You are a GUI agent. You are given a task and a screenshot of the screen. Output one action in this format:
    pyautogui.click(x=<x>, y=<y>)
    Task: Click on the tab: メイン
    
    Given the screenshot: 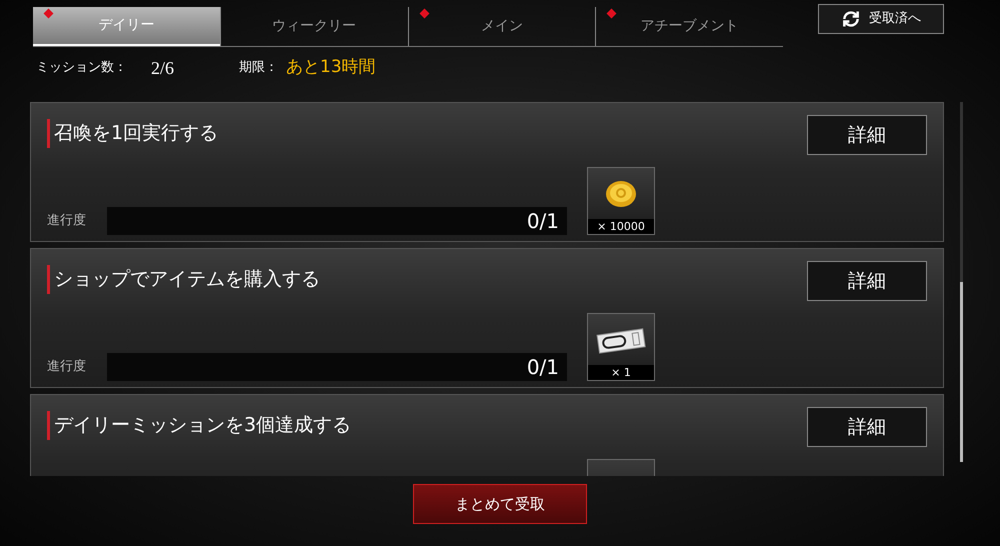 What is the action you would take?
    pyautogui.click(x=502, y=26)
    